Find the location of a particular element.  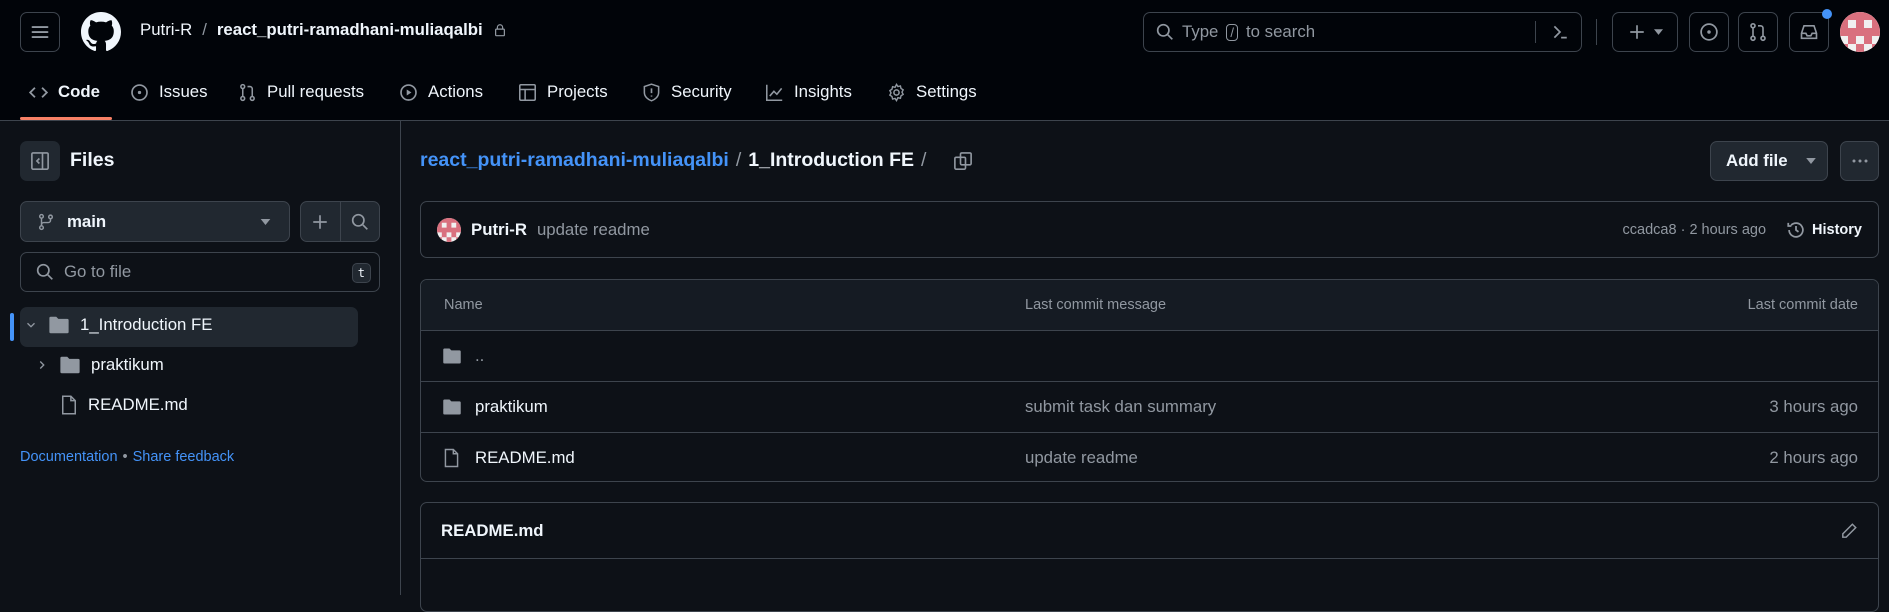

tab-pull-requests: Pull requests is located at coordinates (301, 92).